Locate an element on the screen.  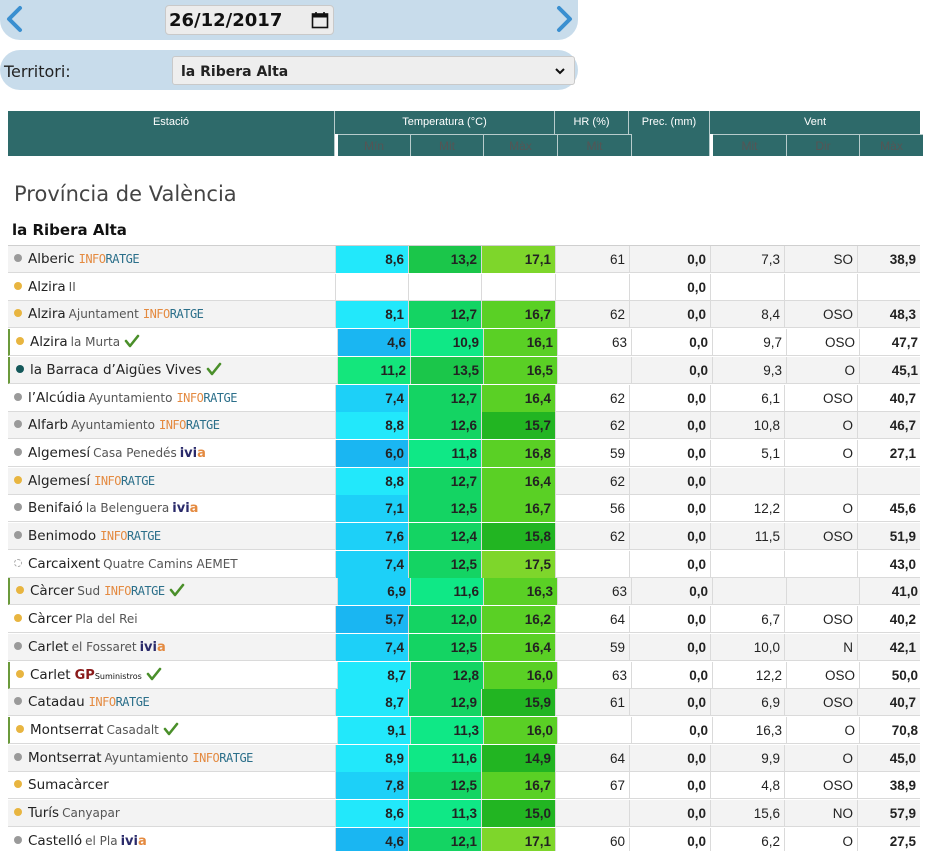
cell-min: 8,8 is located at coordinates (371, 426).